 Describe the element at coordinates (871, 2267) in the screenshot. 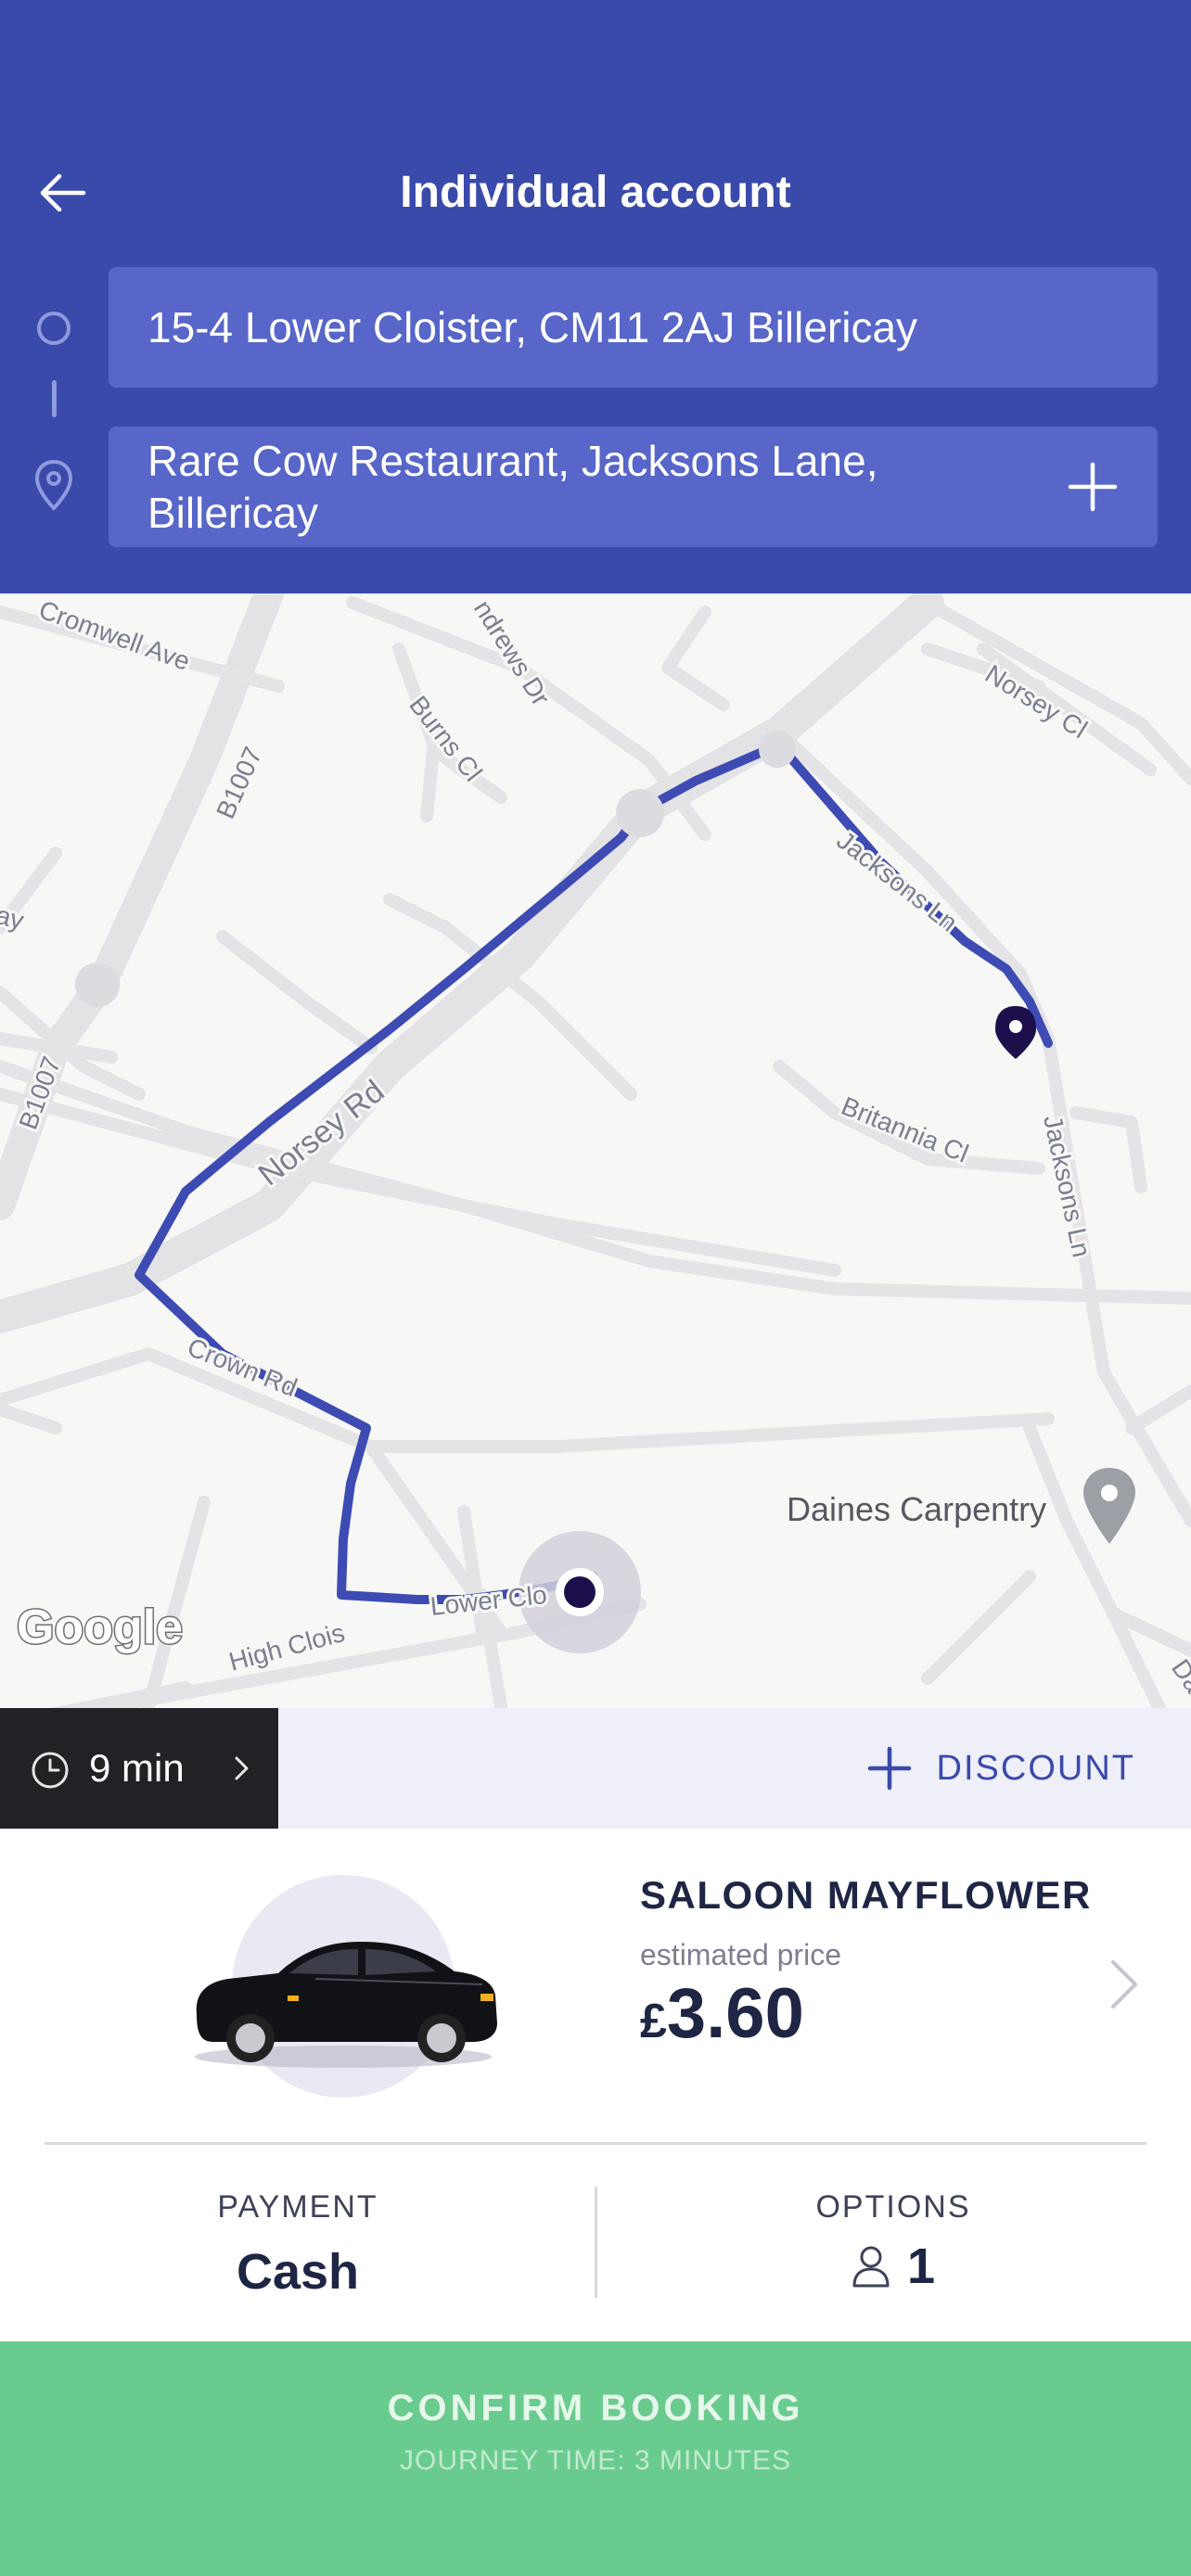

I see `person-icon` at that location.